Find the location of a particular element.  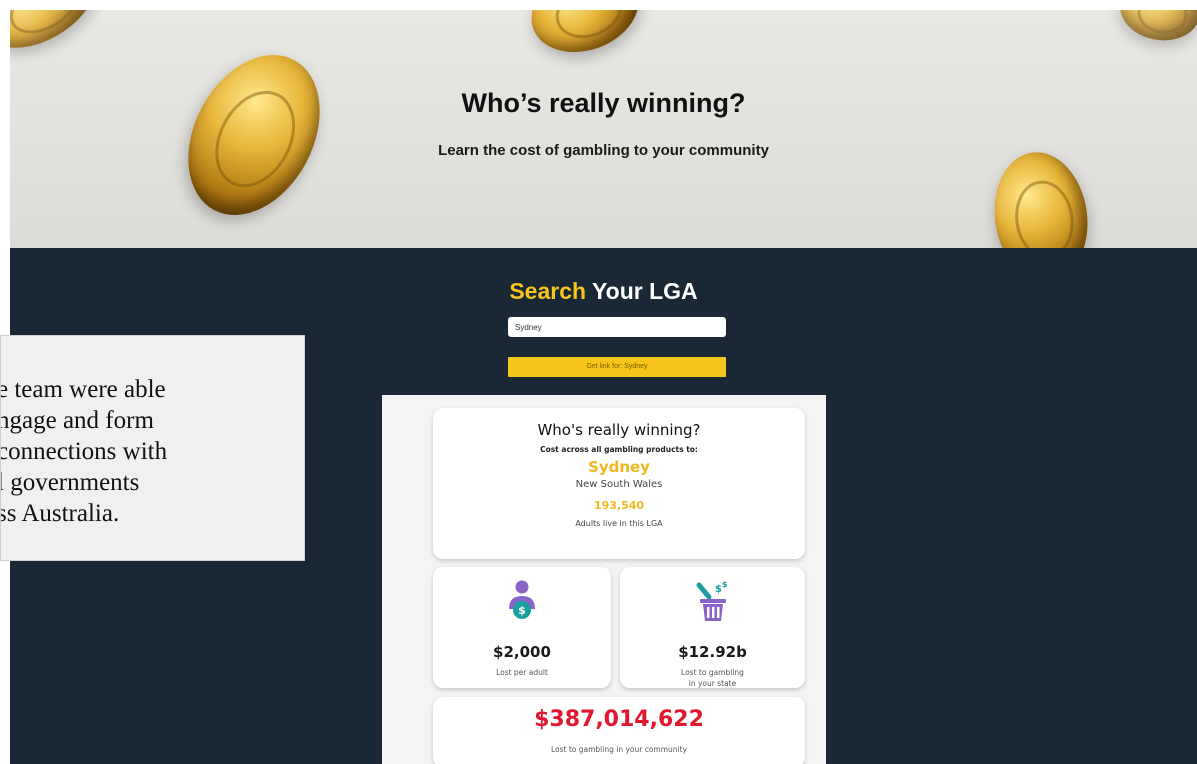

per-adult-card: $ $2,000 Lost per adult is located at coordinates (522, 627).